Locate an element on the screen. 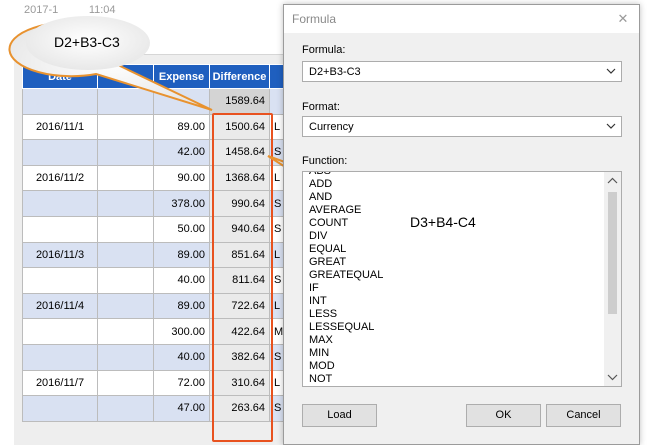 Image resolution: width=651 pixels, height=445 pixels. formula-label: Formula: is located at coordinates (324, 50).